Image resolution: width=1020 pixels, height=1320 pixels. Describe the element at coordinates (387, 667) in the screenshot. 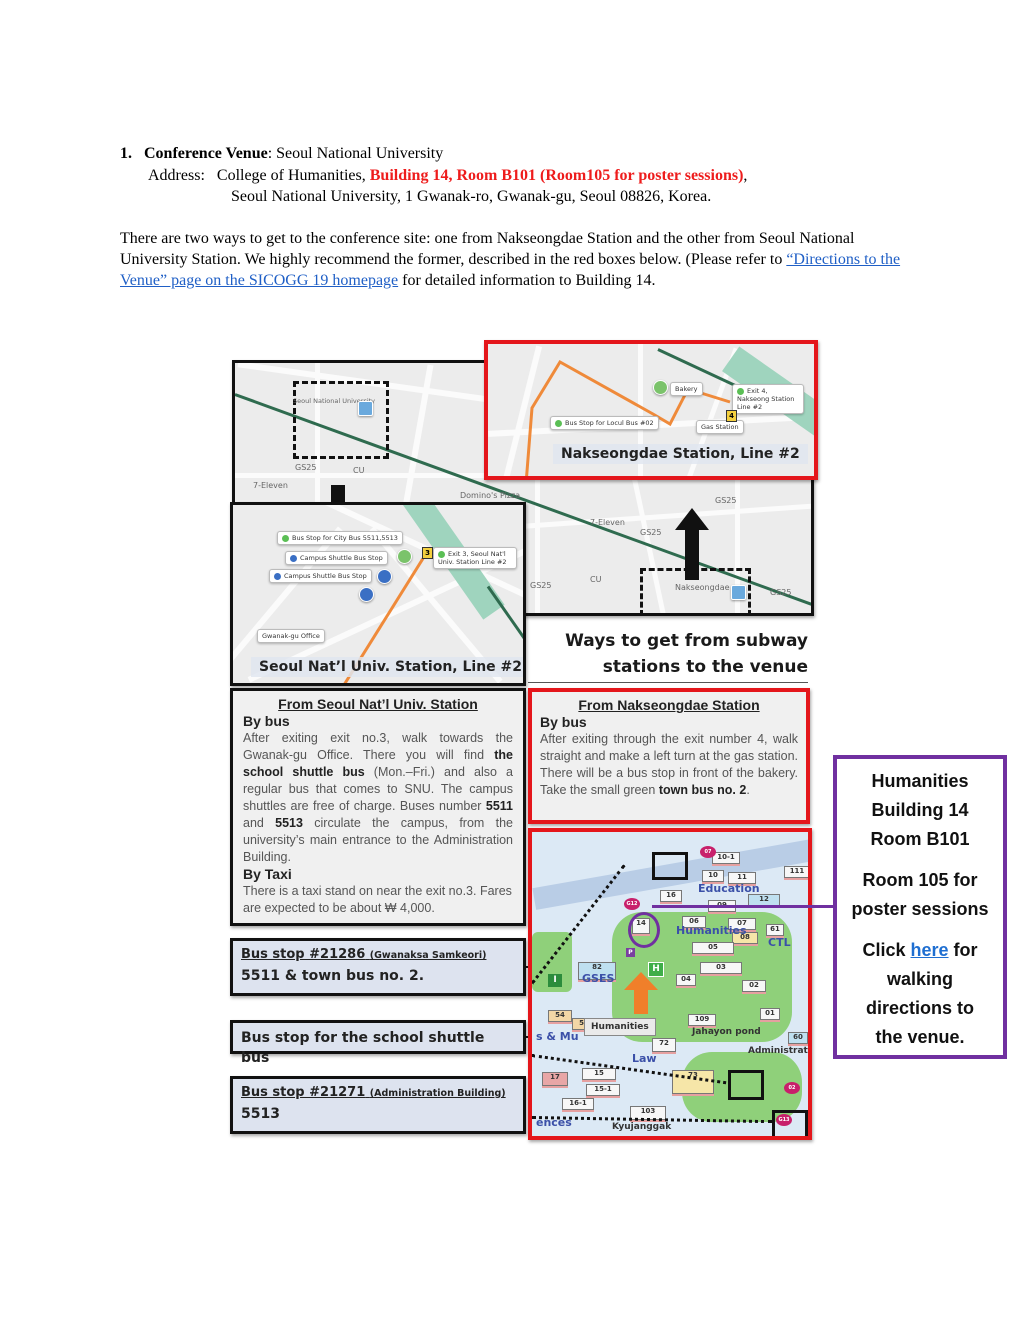

I see `map-caption: Seoul Nat’l Univ. Station, Line #2` at that location.